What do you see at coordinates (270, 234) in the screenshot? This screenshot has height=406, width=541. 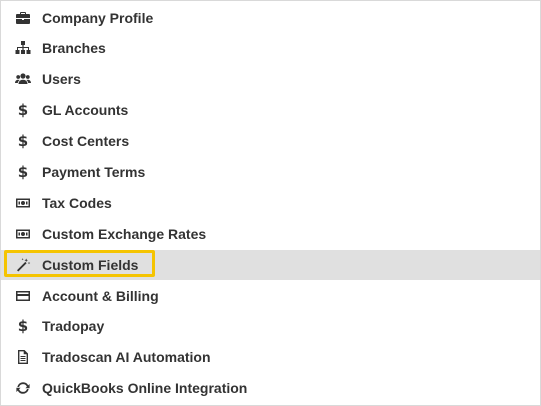 I see `menu-item-custom-exchange-rates: Custom Exchange Rates` at bounding box center [270, 234].